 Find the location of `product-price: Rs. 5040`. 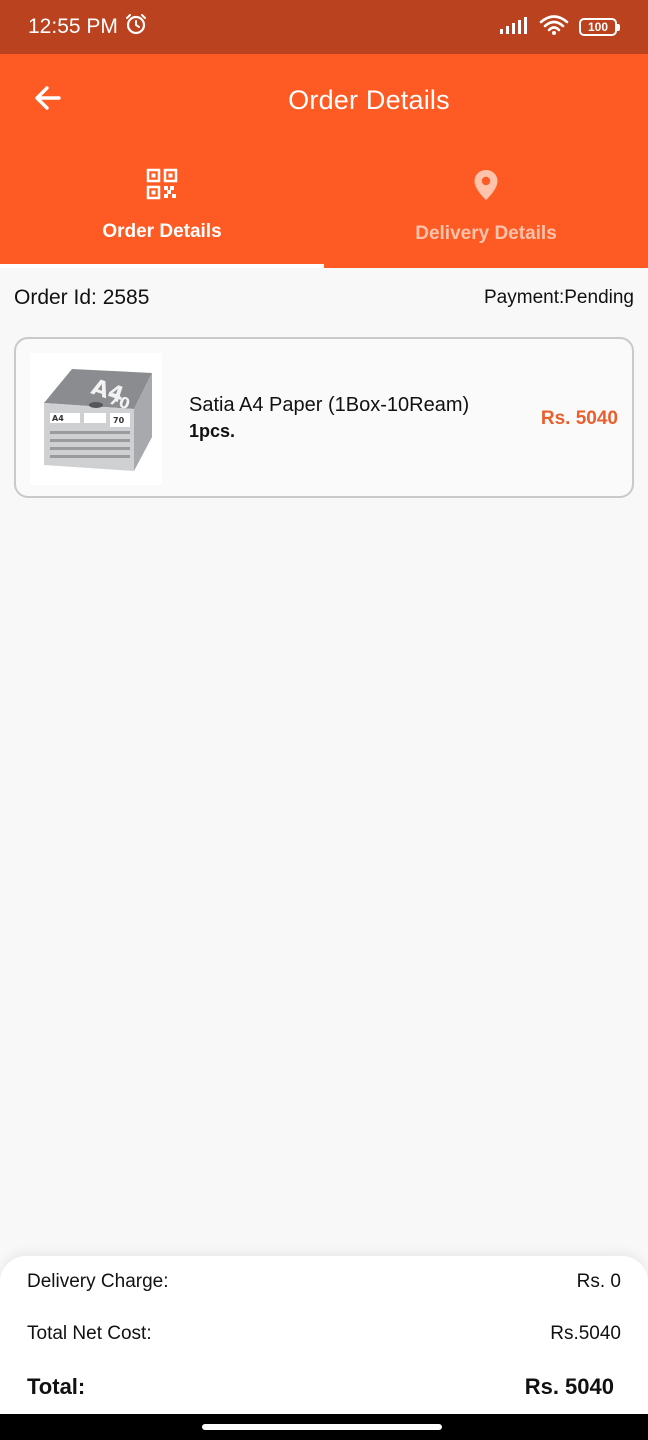

product-price: Rs. 5040 is located at coordinates (579, 418).